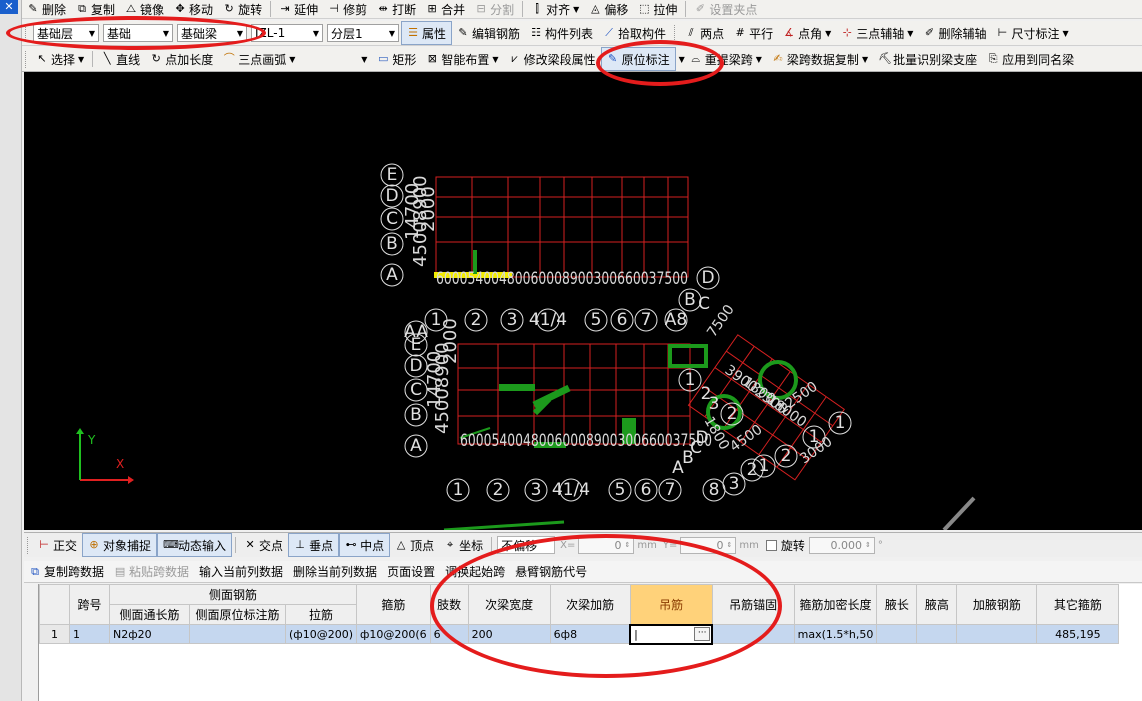 This screenshot has width=1142, height=701. Describe the element at coordinates (561, 33) in the screenshot. I see `member-list-button: ☷ 构件列表` at that location.